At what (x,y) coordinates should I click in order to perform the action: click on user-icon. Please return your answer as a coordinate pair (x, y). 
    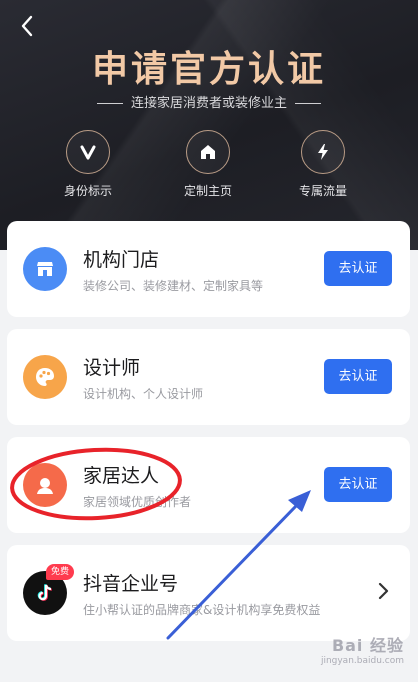
    Looking at the image, I should click on (45, 486).